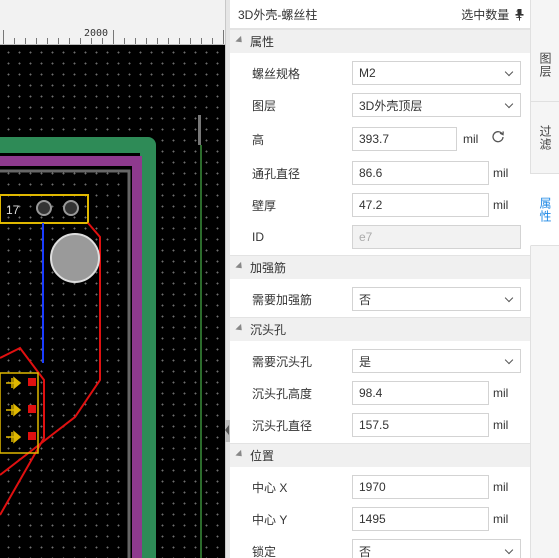 The height and width of the screenshot is (558, 559). I want to click on field-label: ID, so click(258, 237).